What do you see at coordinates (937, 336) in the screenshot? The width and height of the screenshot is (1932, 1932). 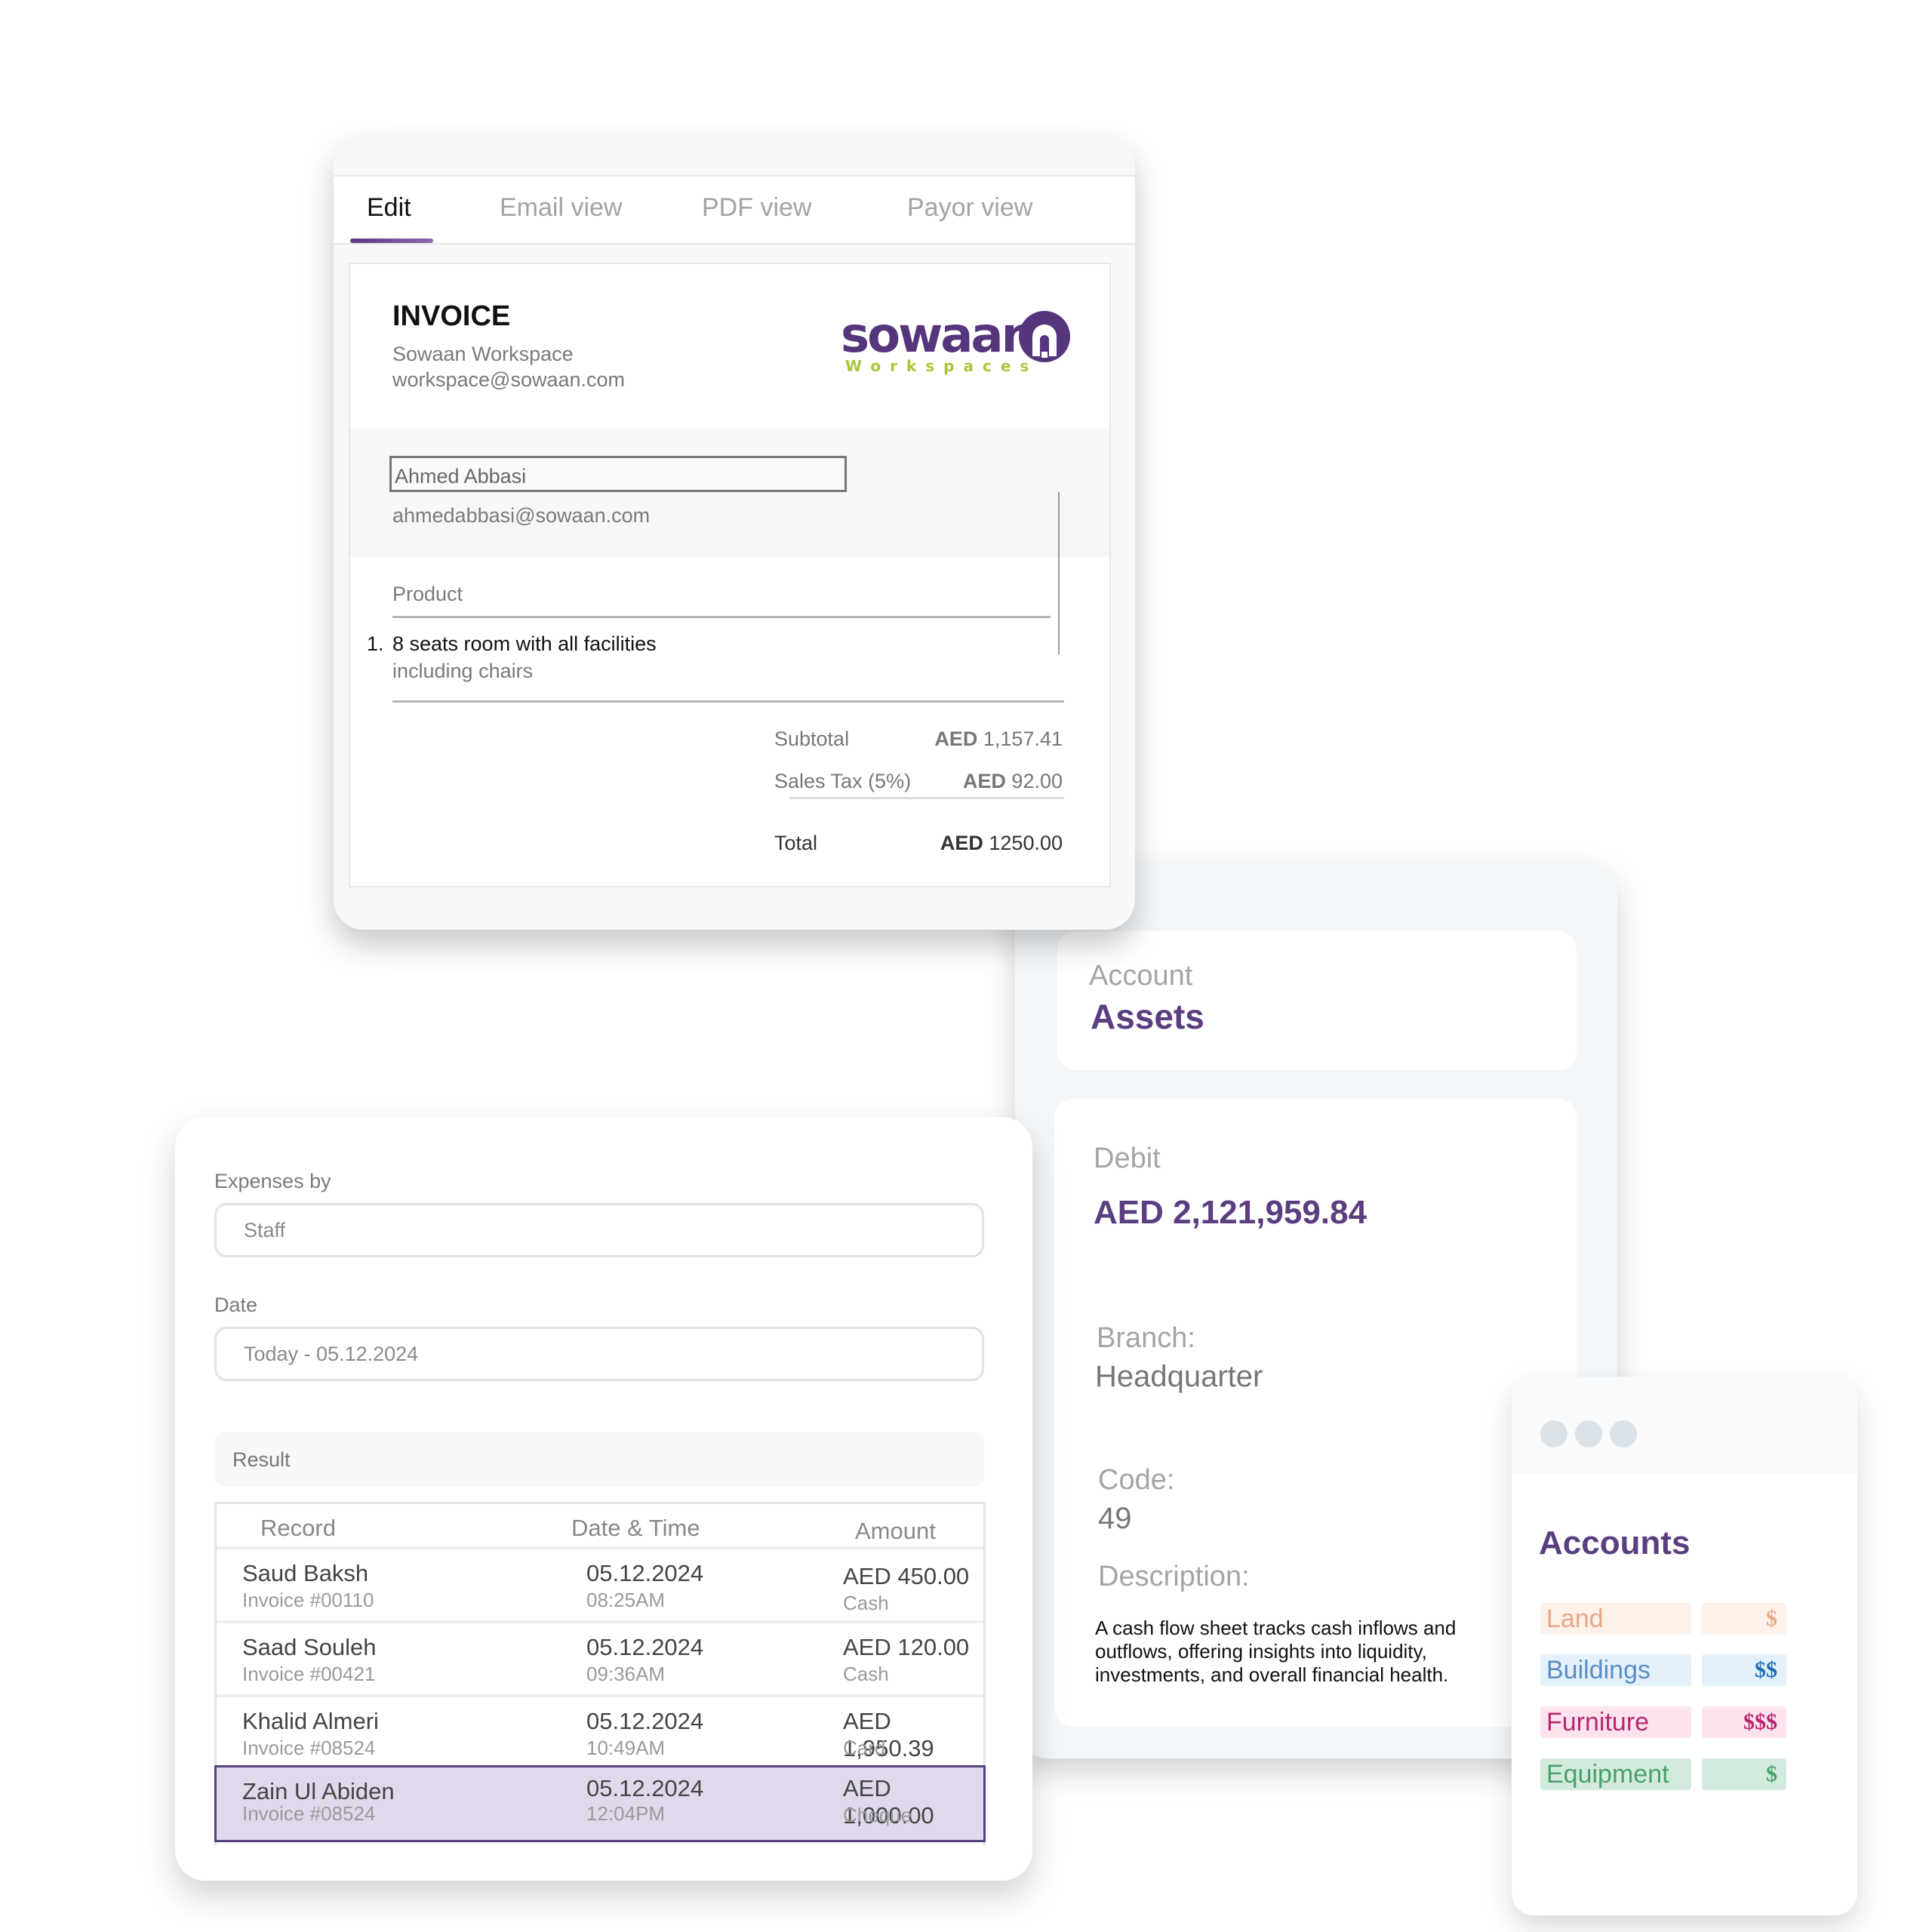 I see `logo-wordmark: sowaan` at bounding box center [937, 336].